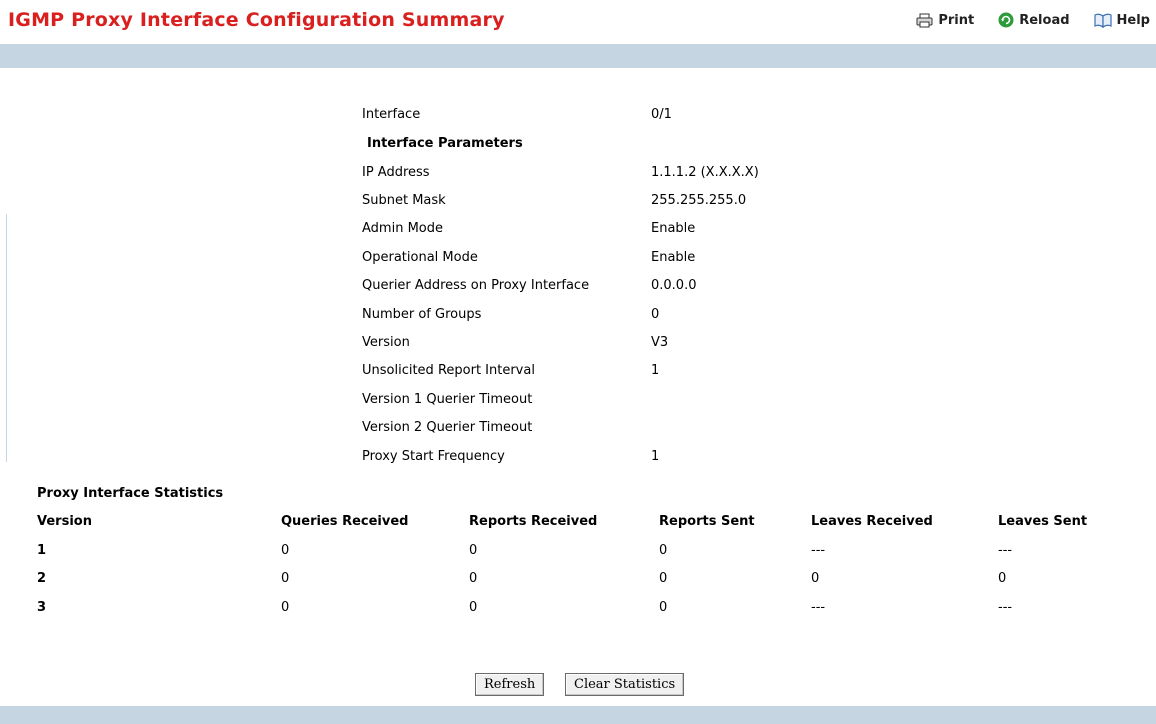 This screenshot has height=724, width=1156. What do you see at coordinates (1133, 20) in the screenshot?
I see `help-label: Help` at bounding box center [1133, 20].